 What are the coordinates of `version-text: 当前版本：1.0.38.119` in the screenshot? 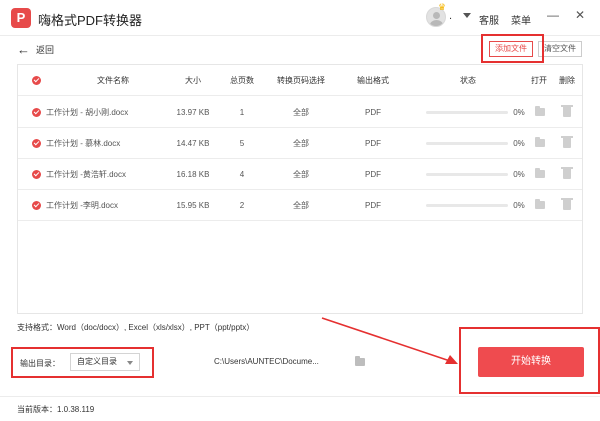 It's located at (56, 409).